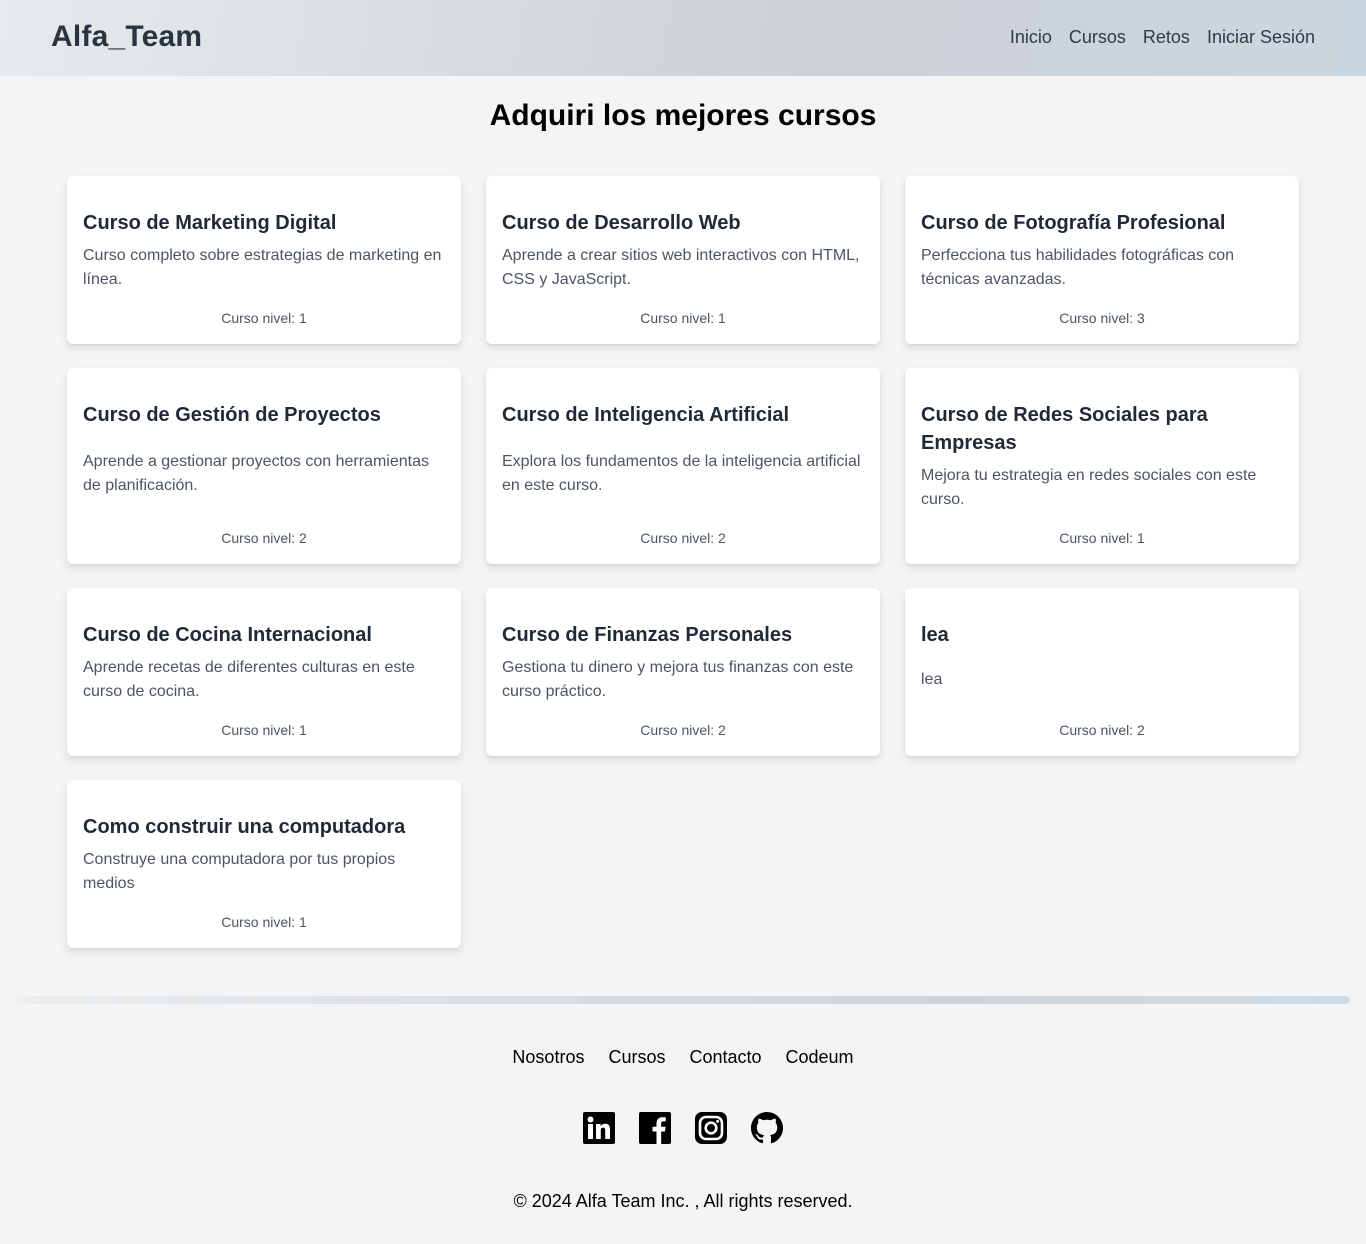 Image resolution: width=1366 pixels, height=1244 pixels. I want to click on main-nav: Inicio Cursos Retos Iniciar Sesión, so click(1162, 37).